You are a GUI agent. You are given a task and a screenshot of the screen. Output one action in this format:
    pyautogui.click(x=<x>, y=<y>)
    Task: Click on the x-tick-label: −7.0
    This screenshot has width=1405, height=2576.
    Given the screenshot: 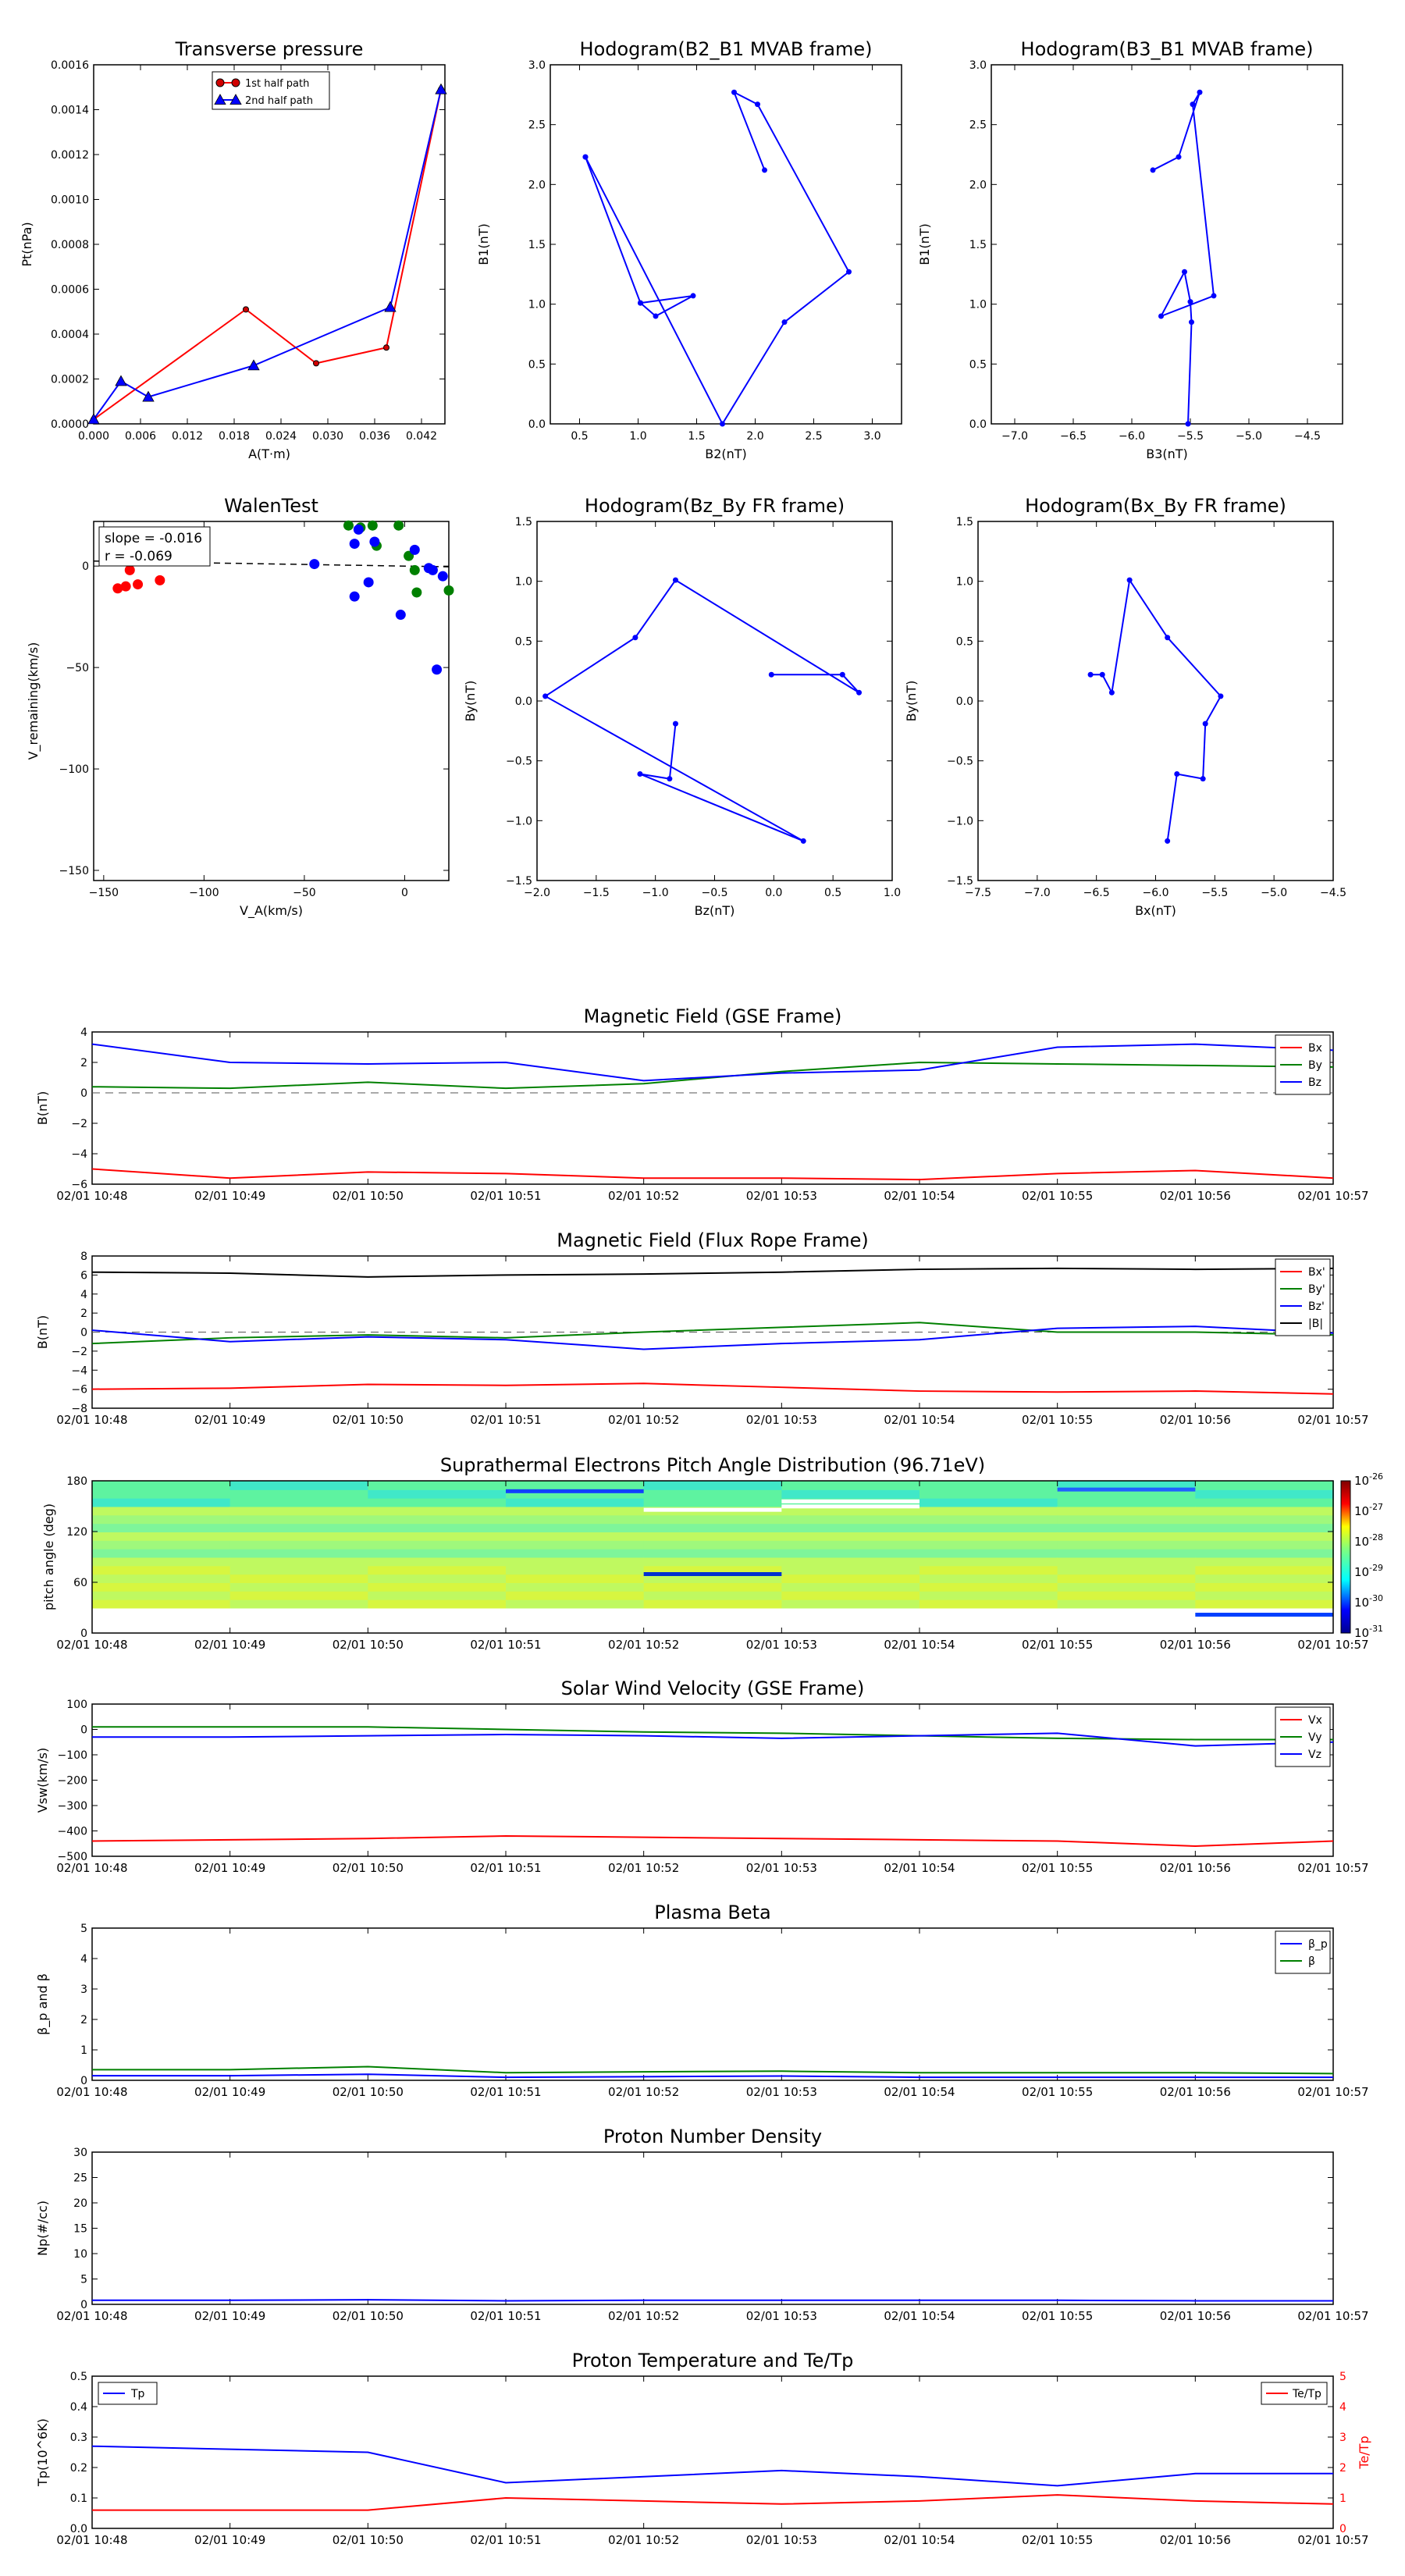 What is the action you would take?
    pyautogui.click(x=1015, y=436)
    